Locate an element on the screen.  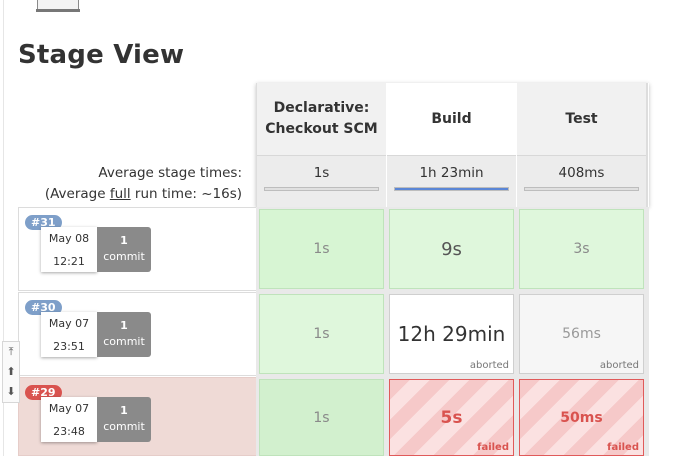
stage-duration: 12h 29min is located at coordinates (451, 334).